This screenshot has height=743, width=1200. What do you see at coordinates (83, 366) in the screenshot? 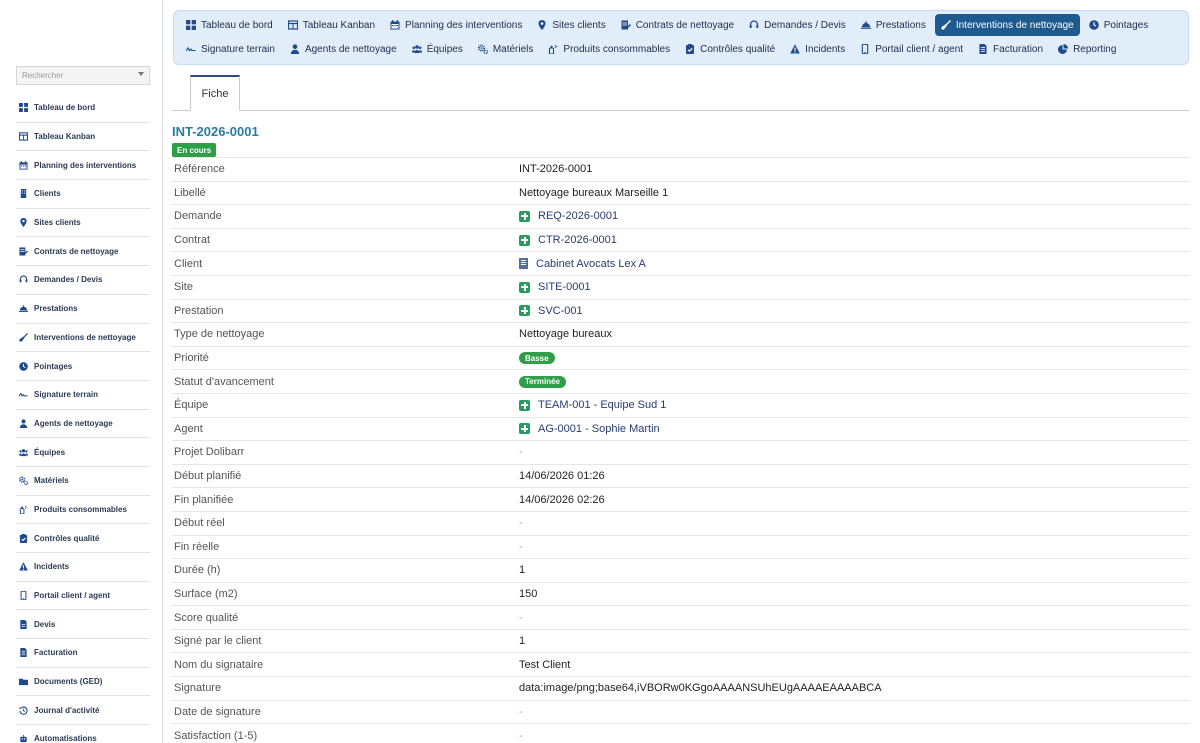
I see `sidebar-item-pointages: Pointages` at bounding box center [83, 366].